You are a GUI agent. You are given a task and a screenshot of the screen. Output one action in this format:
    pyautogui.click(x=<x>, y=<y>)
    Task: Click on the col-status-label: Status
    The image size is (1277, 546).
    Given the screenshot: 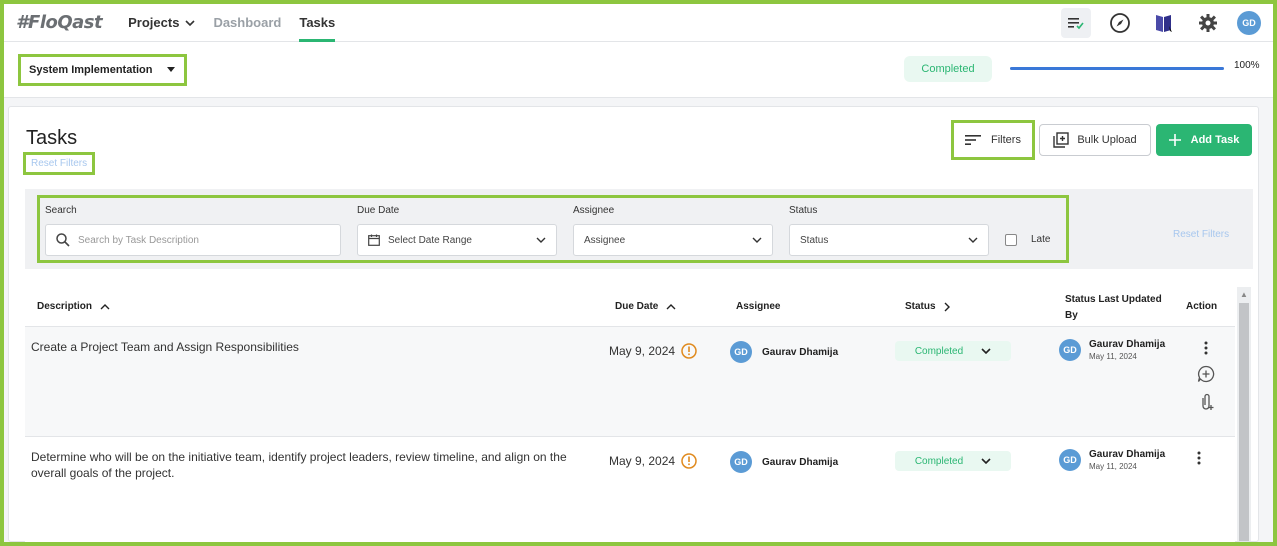 What is the action you would take?
    pyautogui.click(x=920, y=306)
    